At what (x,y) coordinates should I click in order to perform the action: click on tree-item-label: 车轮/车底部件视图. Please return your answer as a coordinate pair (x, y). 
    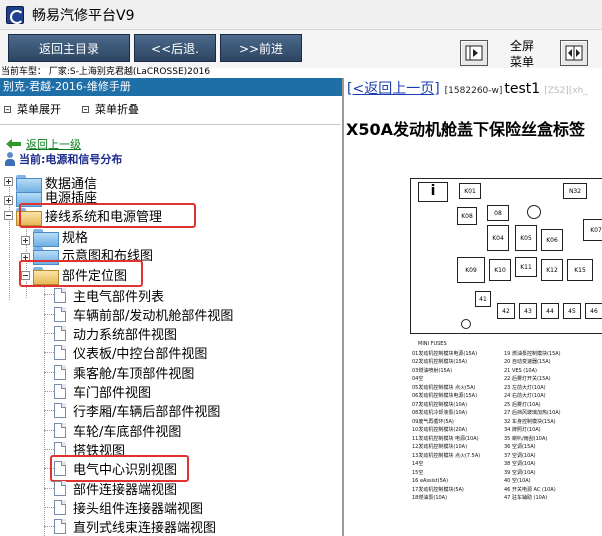
    Looking at the image, I should click on (127, 432).